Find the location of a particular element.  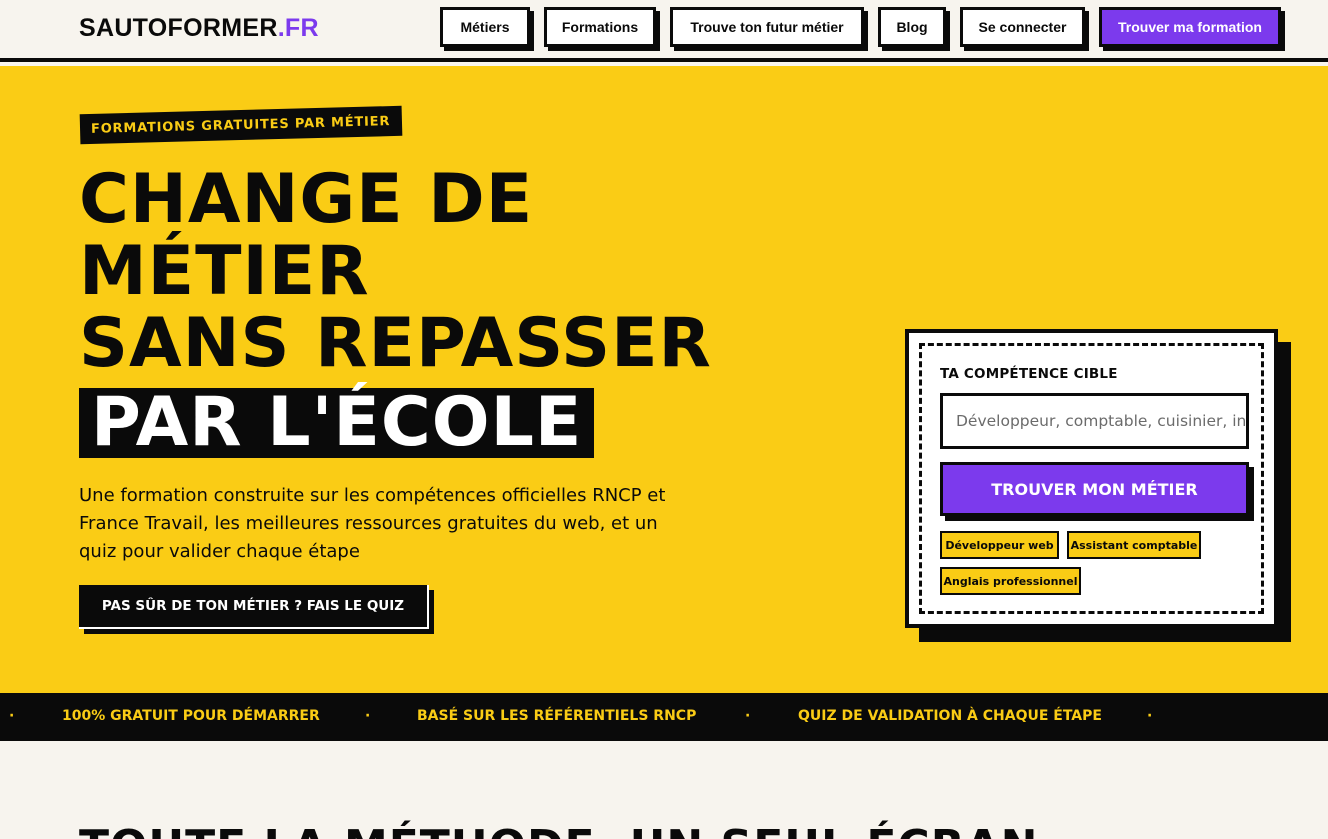

logo-text: SAUTOFORMER is located at coordinates (178, 28).